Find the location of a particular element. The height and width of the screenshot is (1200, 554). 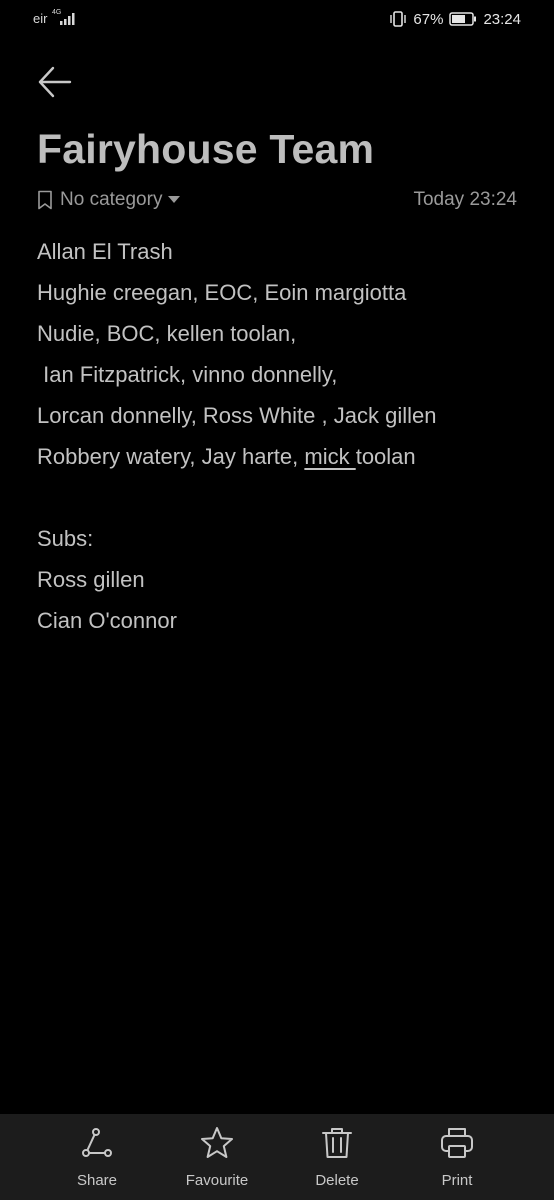

share-icon is located at coordinates (97, 1142).